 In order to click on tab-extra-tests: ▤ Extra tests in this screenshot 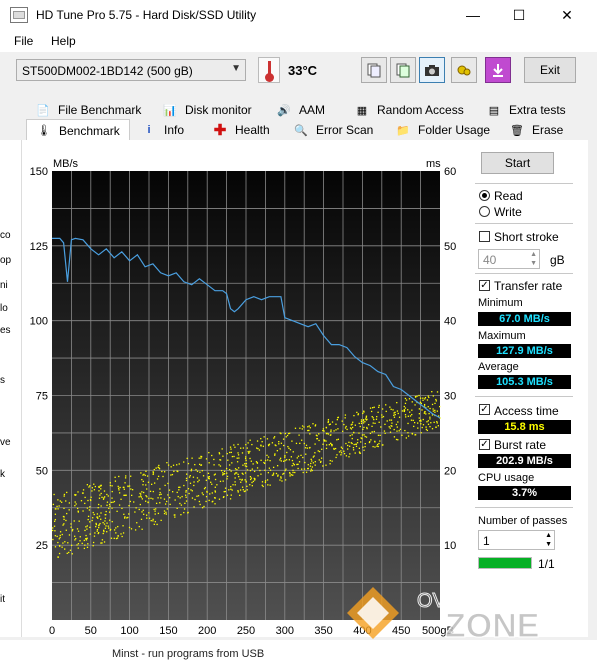, I will do `click(526, 110)`.